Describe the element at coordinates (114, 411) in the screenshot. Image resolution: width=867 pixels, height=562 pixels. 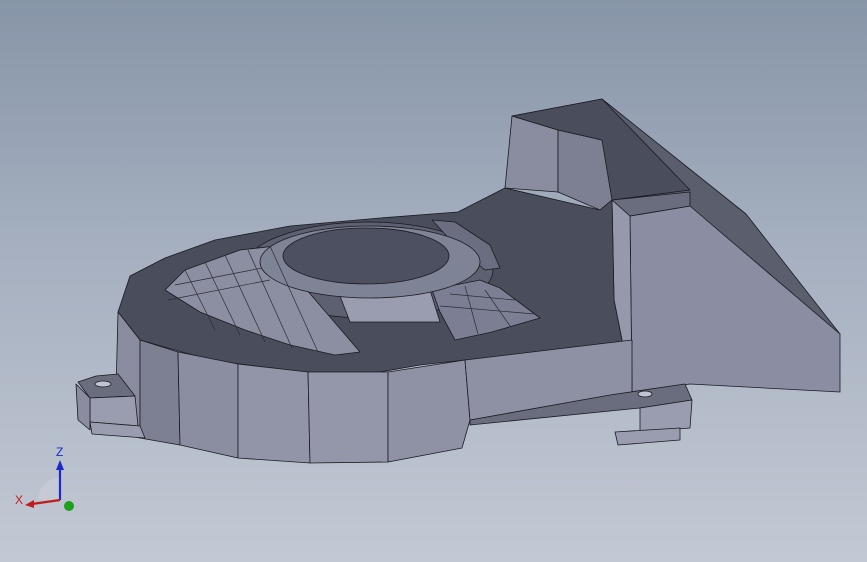
I see `left-tab-front` at that location.